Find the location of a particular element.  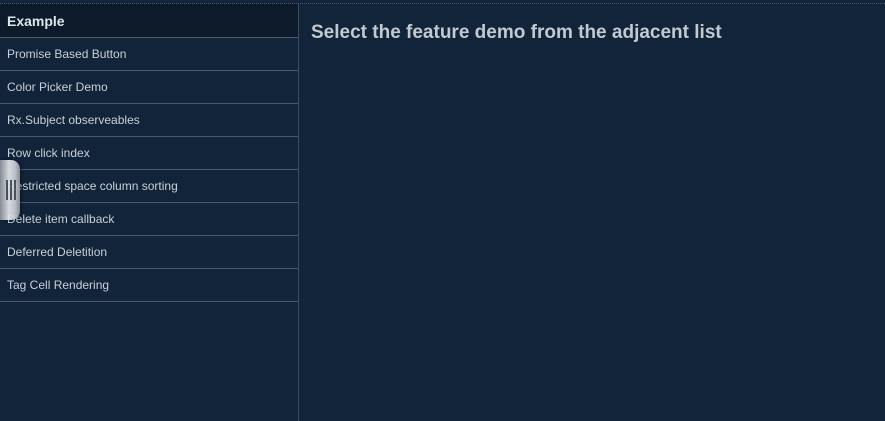

drag-handle-icon is located at coordinates (10, 190).